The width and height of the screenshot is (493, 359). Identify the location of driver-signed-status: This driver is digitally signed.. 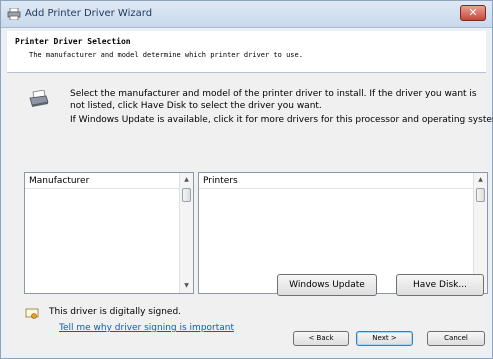
(115, 312).